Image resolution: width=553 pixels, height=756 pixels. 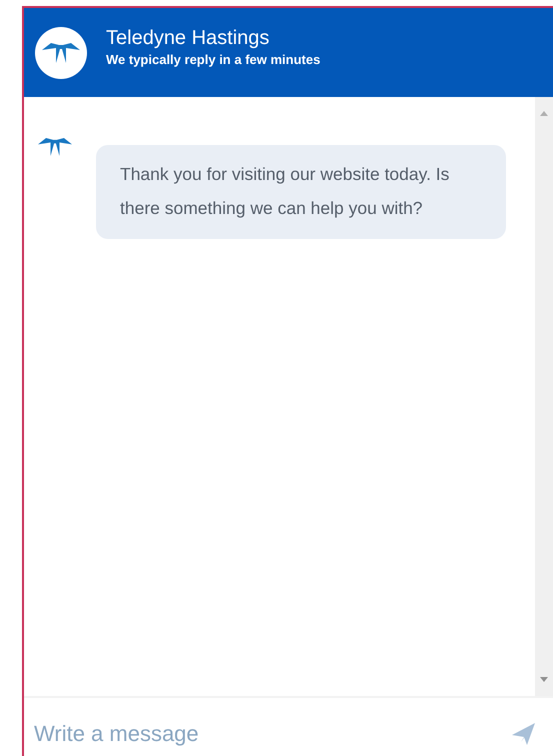 What do you see at coordinates (188, 38) in the screenshot?
I see `chat-title: Teledyne Hastings` at bounding box center [188, 38].